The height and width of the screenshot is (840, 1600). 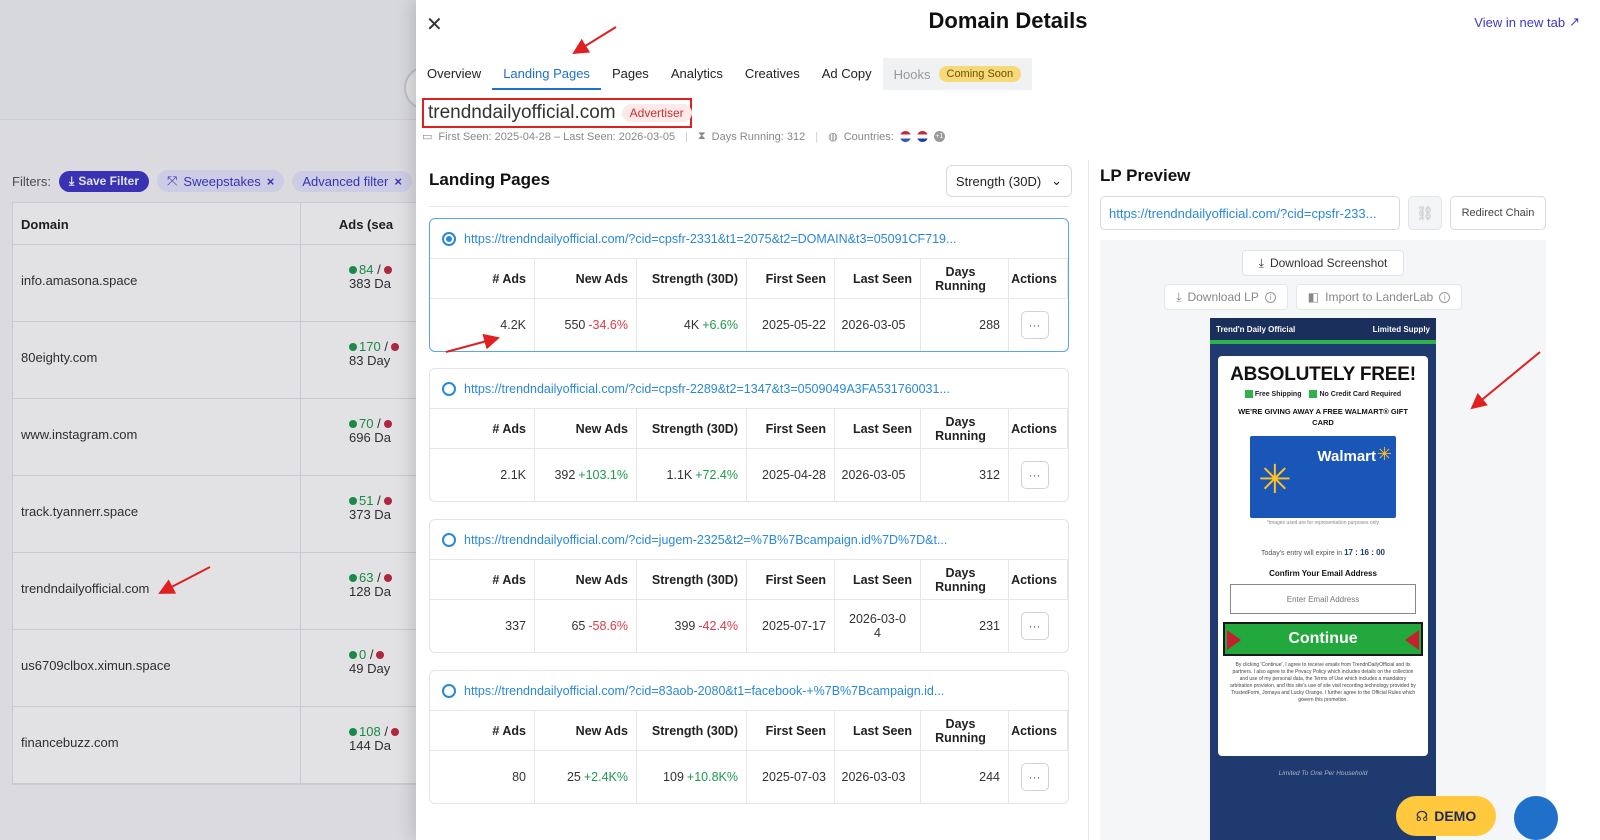 I want to click on days-running: 288, so click(x=965, y=325).